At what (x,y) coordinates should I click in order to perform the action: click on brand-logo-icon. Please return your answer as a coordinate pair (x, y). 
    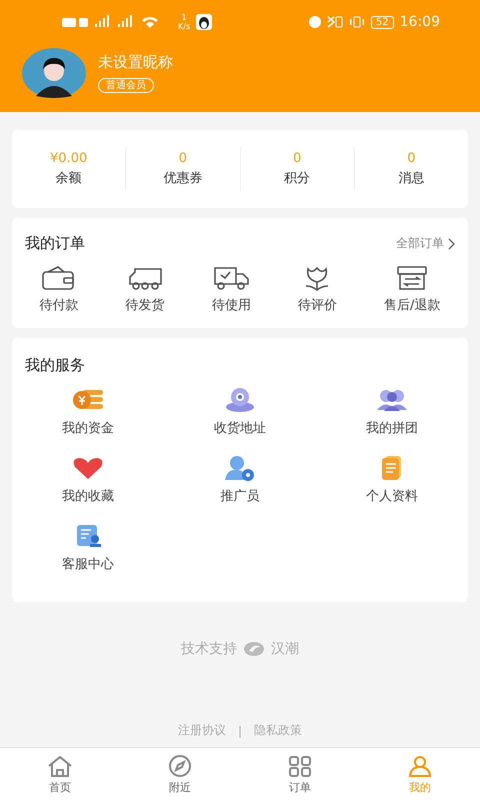
    Looking at the image, I should click on (254, 649).